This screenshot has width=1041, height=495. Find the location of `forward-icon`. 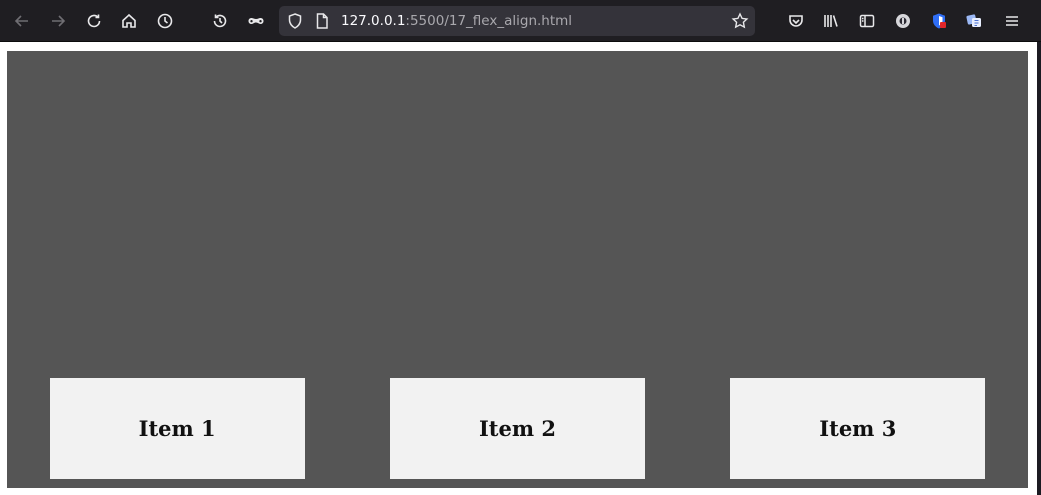

forward-icon is located at coordinates (58, 21).